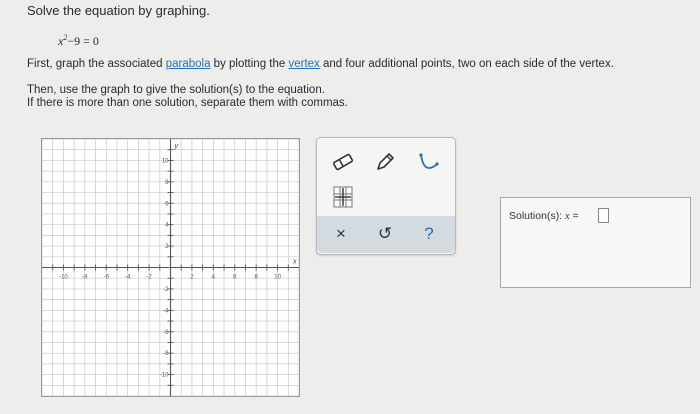 The width and height of the screenshot is (700, 414). Describe the element at coordinates (574, 216) in the screenshot. I see `solution-equals: =` at that location.